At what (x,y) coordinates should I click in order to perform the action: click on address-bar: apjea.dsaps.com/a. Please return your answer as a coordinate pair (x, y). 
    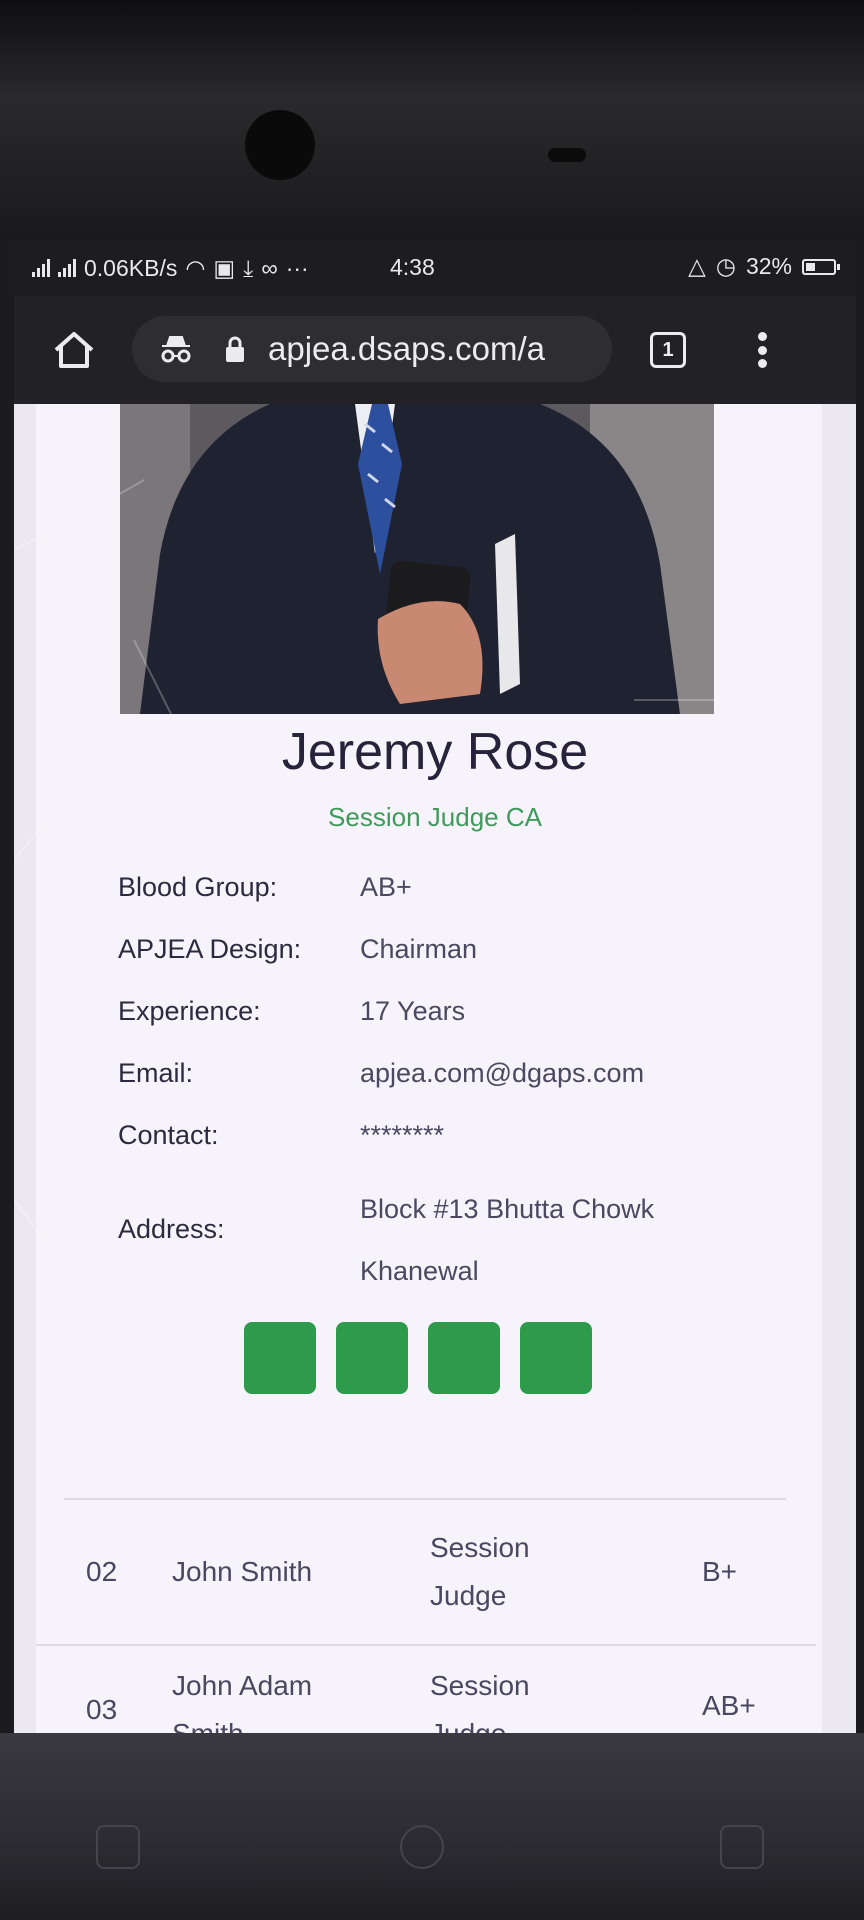
    Looking at the image, I should click on (372, 349).